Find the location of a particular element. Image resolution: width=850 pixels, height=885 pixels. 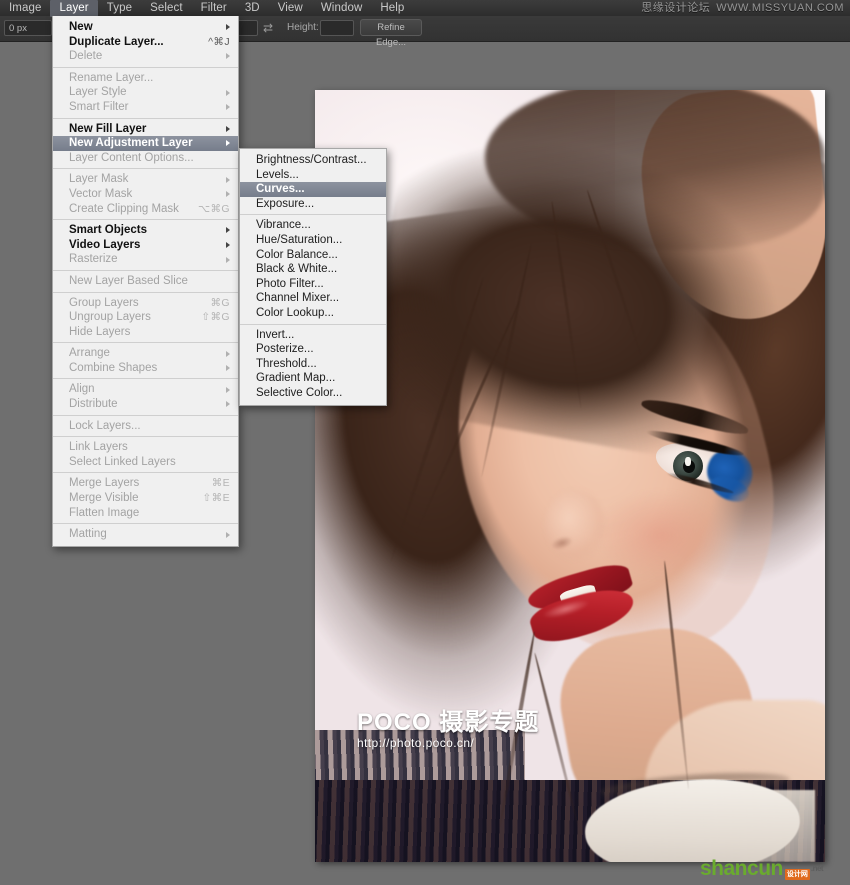

menu-item-new: New is located at coordinates (145, 27).